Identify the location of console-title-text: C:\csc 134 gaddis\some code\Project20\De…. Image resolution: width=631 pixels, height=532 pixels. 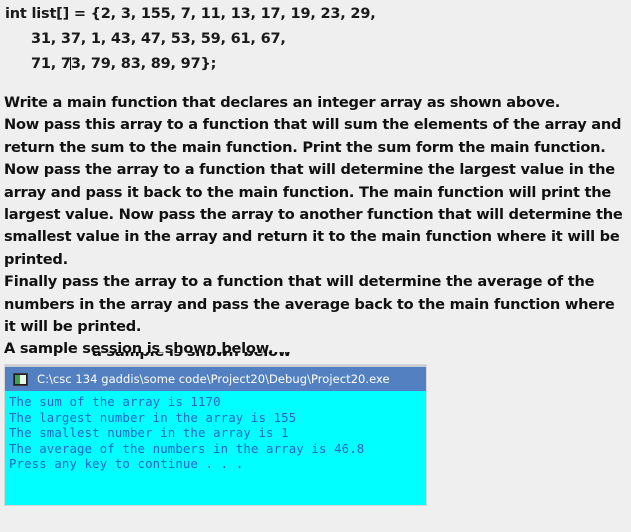
(213, 379).